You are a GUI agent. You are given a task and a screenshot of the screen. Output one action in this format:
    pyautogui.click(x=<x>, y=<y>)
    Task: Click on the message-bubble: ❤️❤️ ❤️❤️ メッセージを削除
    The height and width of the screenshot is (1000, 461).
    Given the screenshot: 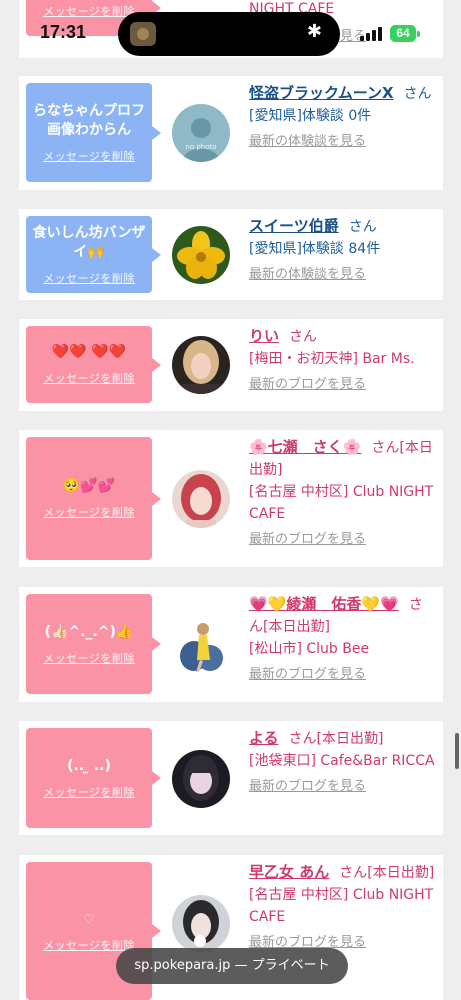 What is the action you would take?
    pyautogui.click(x=93, y=364)
    